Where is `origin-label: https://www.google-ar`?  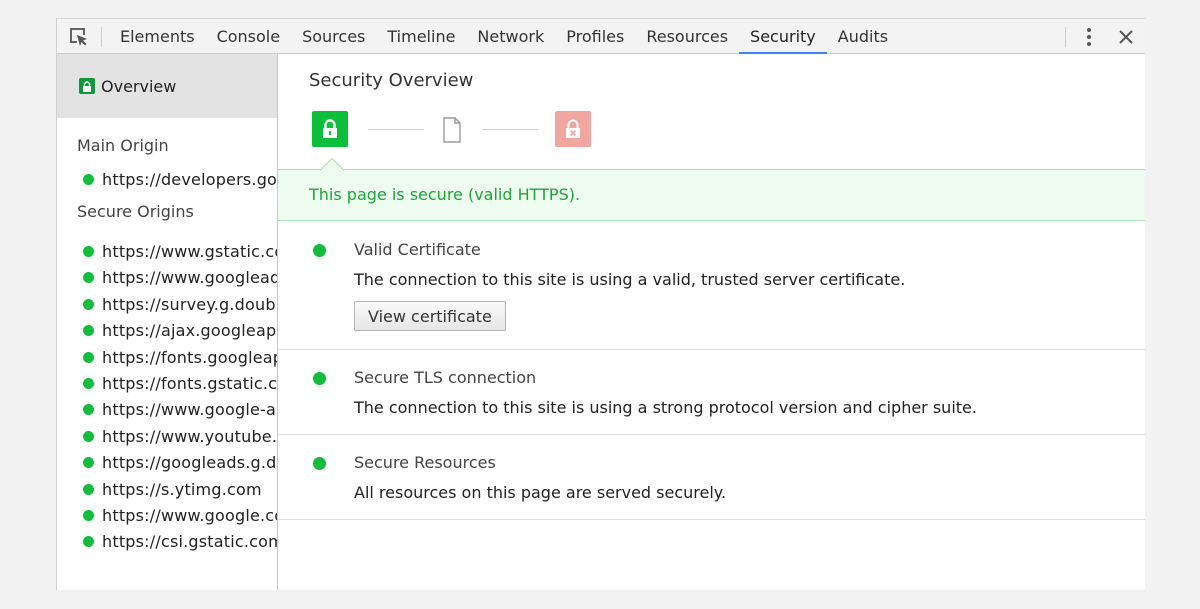
origin-label: https://www.google-ar is located at coordinates (190, 410).